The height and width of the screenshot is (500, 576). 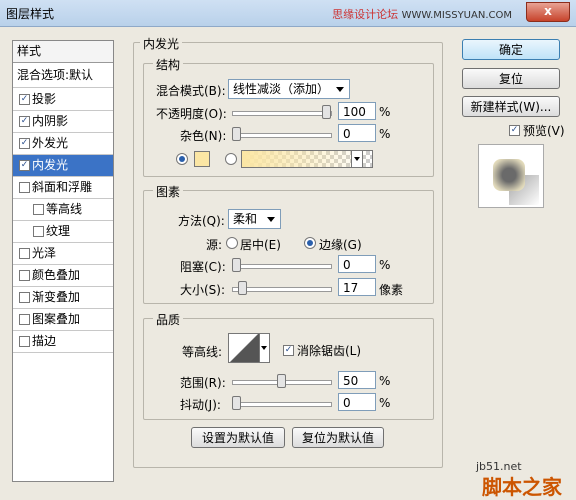 What do you see at coordinates (289, 350) in the screenshot?
I see `antialias-checkbox: ✓` at bounding box center [289, 350].